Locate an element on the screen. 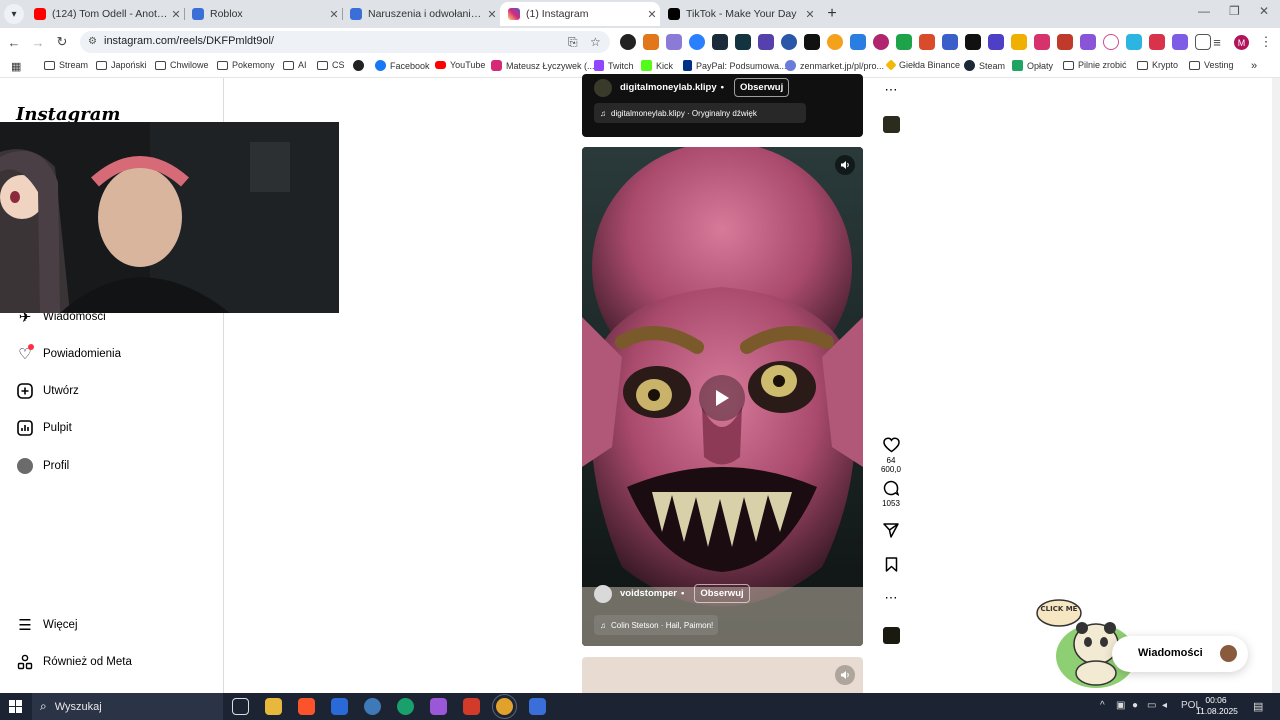  audio-chip: ♫ Colin Stetson · Hail, Paimon! is located at coordinates (656, 625).